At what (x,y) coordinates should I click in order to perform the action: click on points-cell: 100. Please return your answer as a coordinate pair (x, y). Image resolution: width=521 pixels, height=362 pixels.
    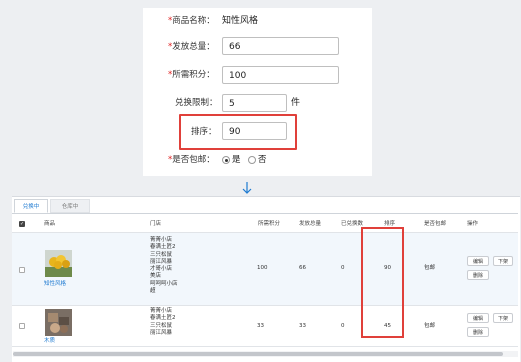
    Looking at the image, I should click on (262, 268).